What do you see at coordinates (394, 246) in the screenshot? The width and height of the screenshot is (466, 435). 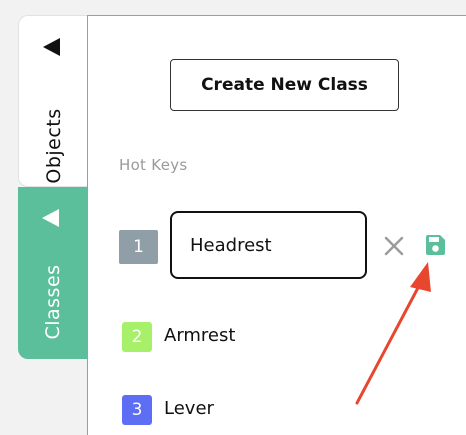 I see `close-icon` at bounding box center [394, 246].